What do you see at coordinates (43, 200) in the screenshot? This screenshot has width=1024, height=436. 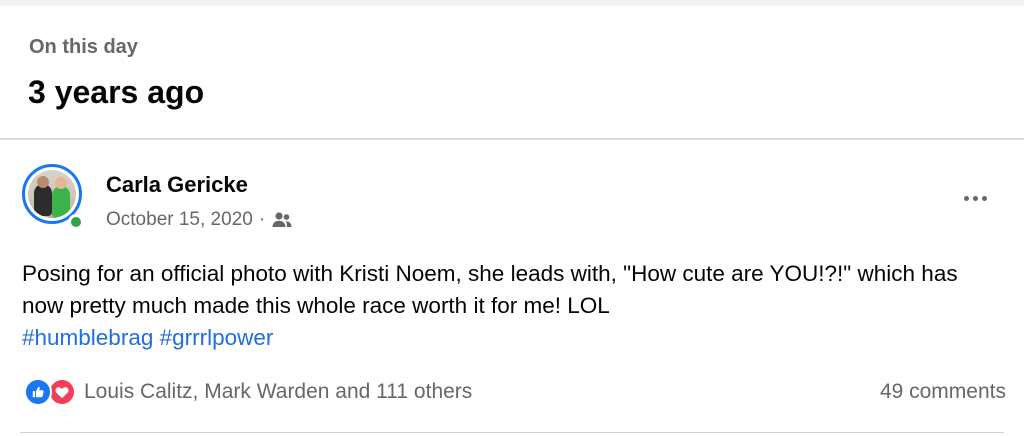 I see `photo-person-left` at bounding box center [43, 200].